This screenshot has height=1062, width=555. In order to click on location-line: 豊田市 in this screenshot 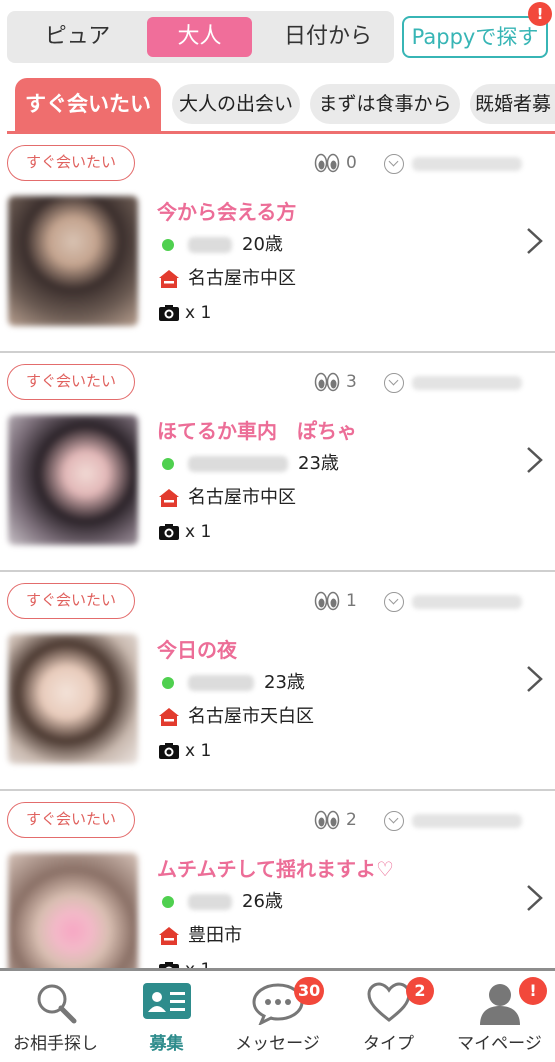, I will do `click(200, 936)`.